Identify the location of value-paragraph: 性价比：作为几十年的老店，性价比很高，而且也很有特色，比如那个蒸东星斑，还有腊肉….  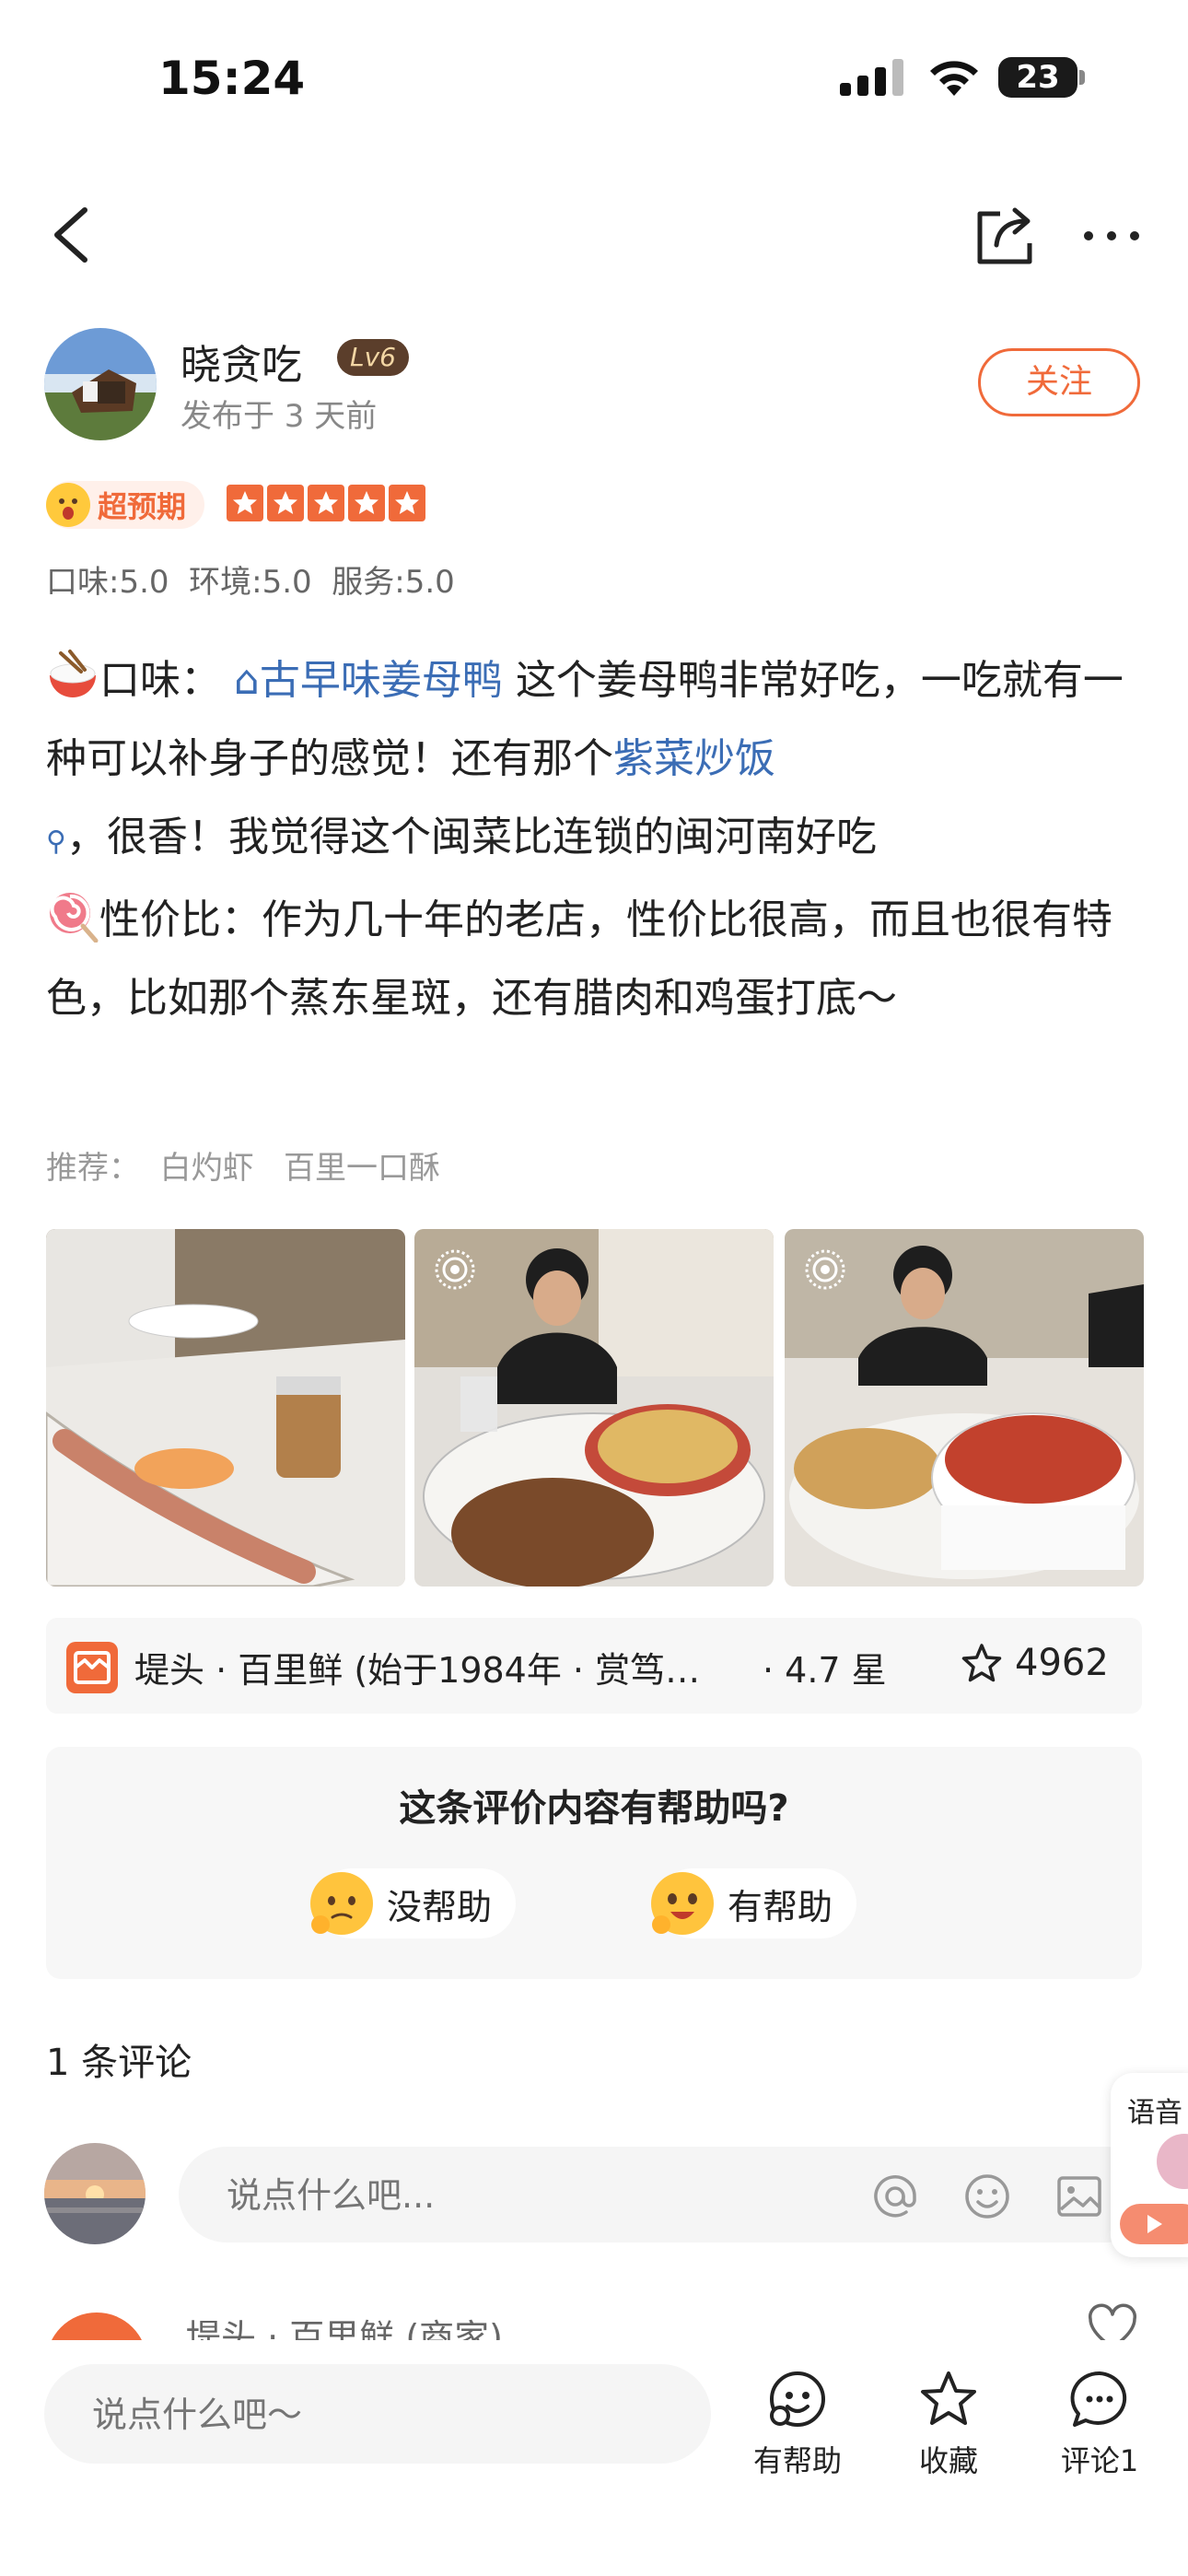
(594, 959).